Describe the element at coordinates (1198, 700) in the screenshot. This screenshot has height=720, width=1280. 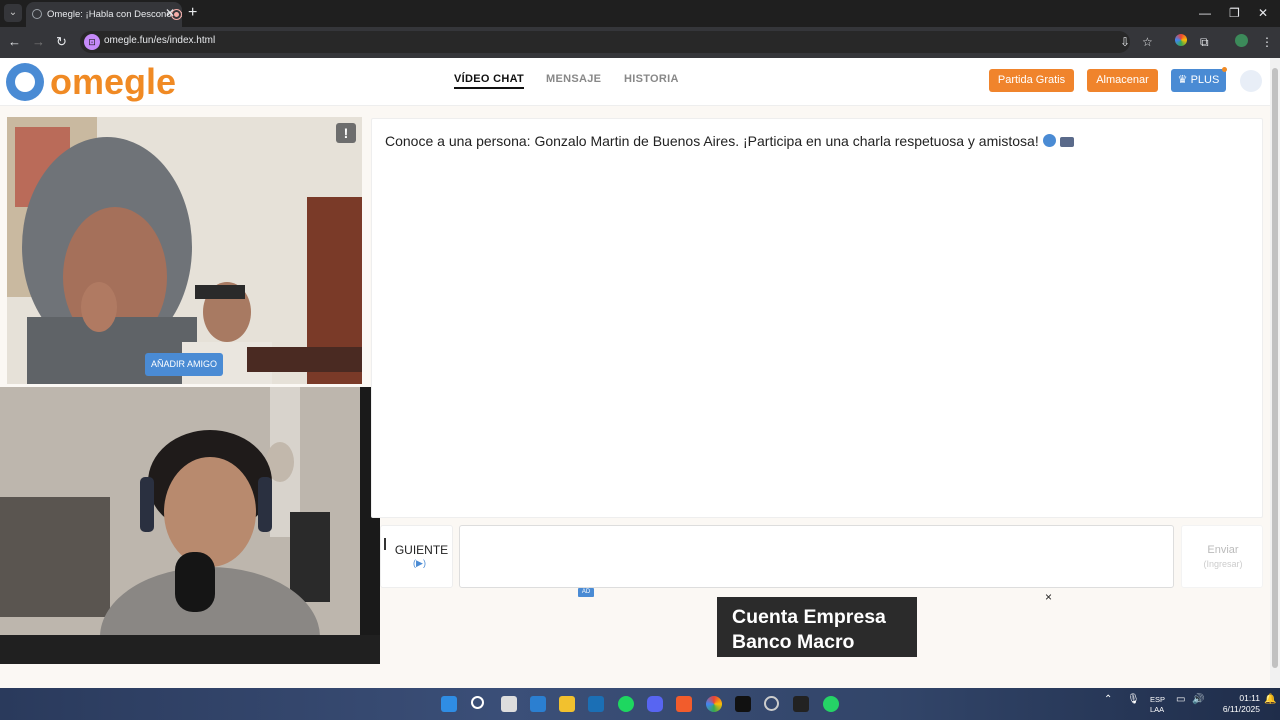
I see `volume-icon: 🔊` at that location.